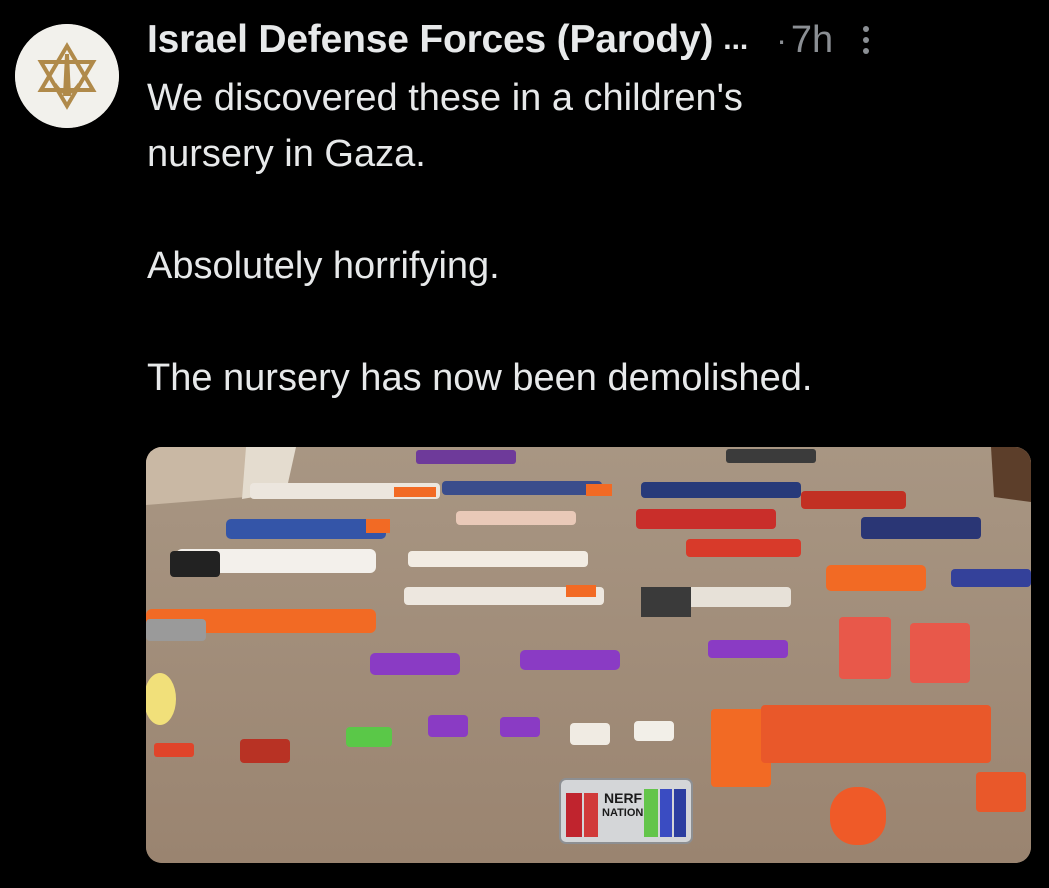 The image size is (1049, 888). I want to click on avatar-emblem-icon, so click(67, 76).